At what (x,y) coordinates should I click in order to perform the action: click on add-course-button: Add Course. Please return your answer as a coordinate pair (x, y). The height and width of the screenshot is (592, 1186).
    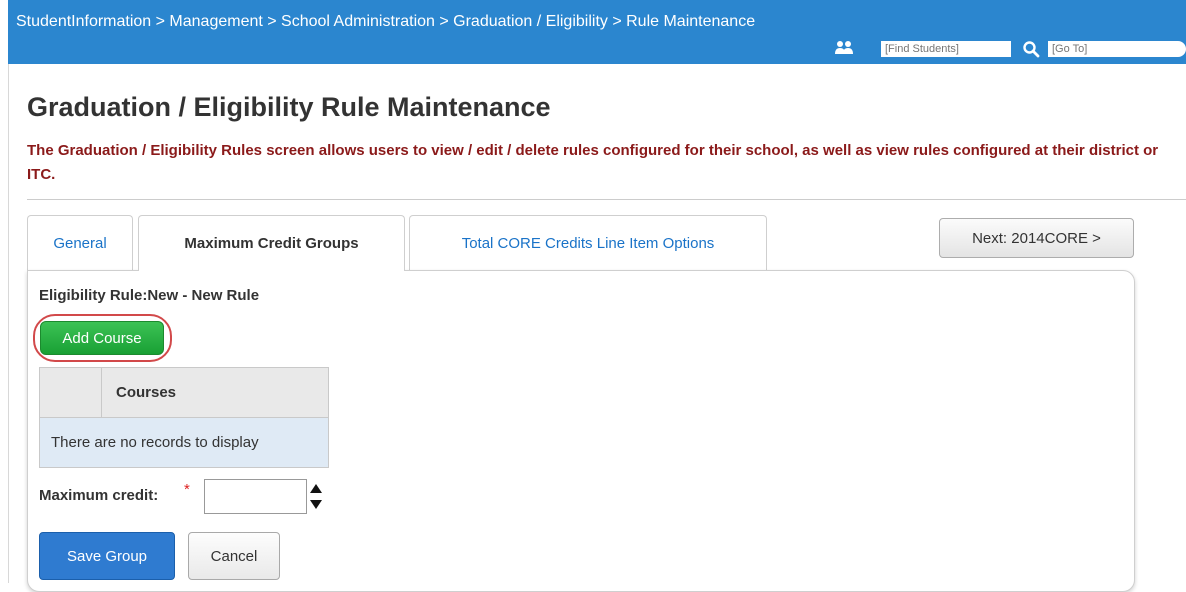
    Looking at the image, I should click on (102, 338).